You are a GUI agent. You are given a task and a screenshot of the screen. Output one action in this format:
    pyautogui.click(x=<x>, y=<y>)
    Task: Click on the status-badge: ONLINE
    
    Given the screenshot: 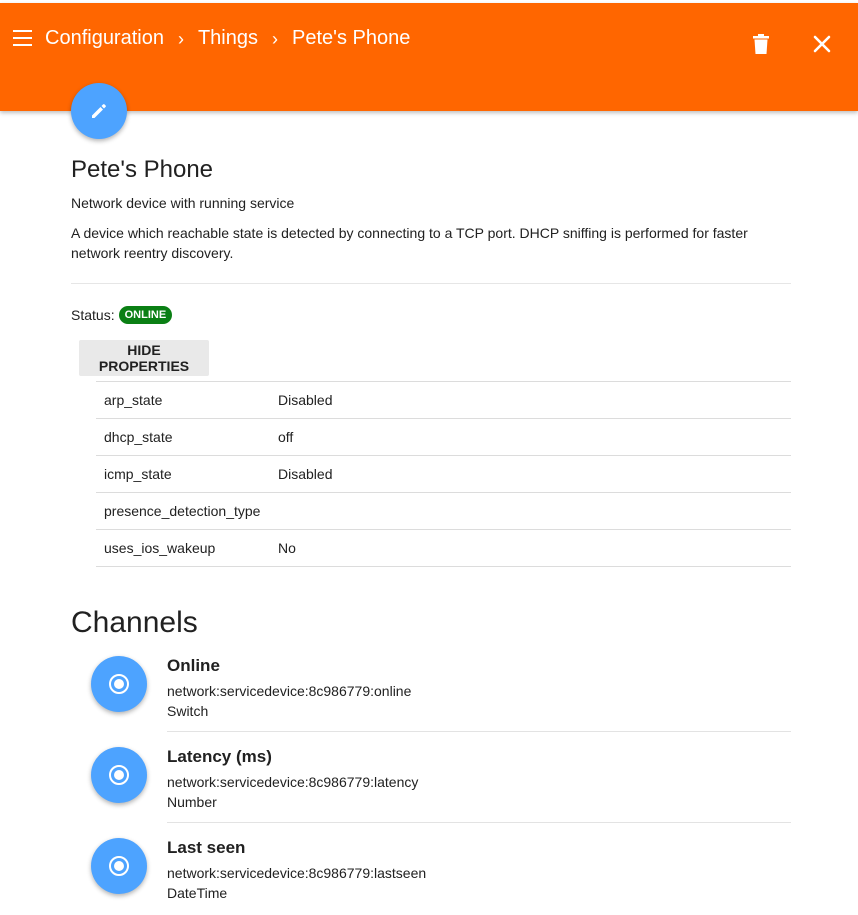 What is the action you would take?
    pyautogui.click(x=145, y=315)
    